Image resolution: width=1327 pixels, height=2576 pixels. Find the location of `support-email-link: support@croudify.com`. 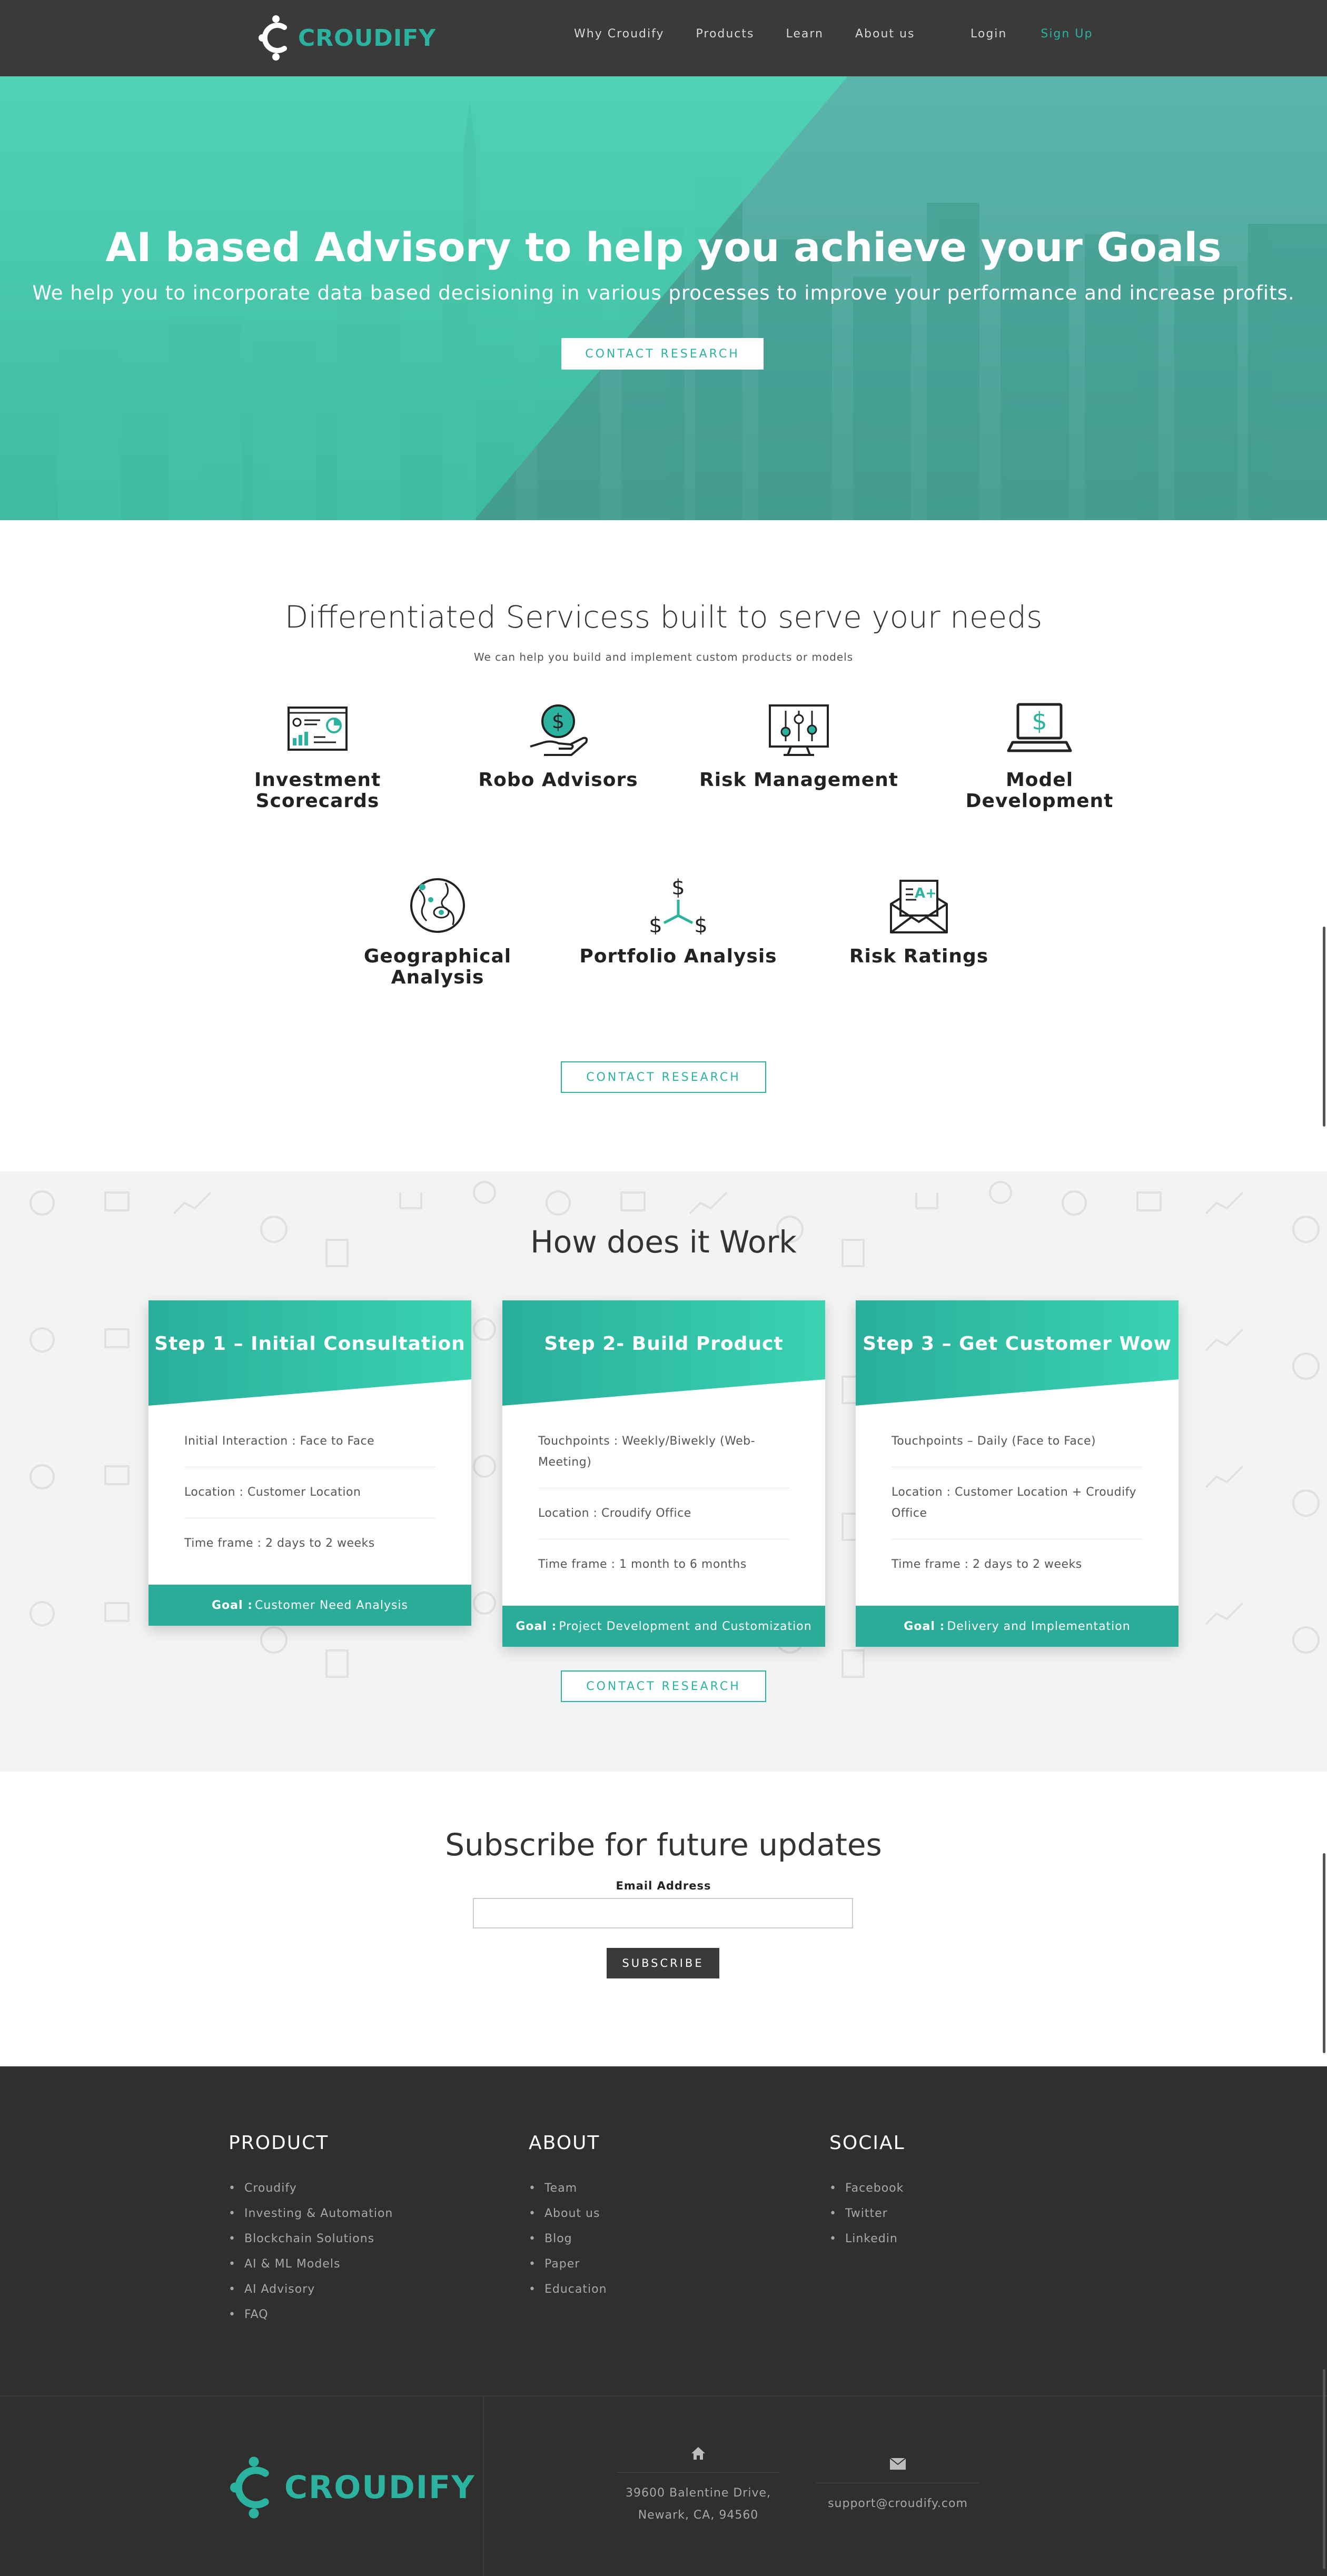

support-email-link: support@croudify.com is located at coordinates (897, 2504).